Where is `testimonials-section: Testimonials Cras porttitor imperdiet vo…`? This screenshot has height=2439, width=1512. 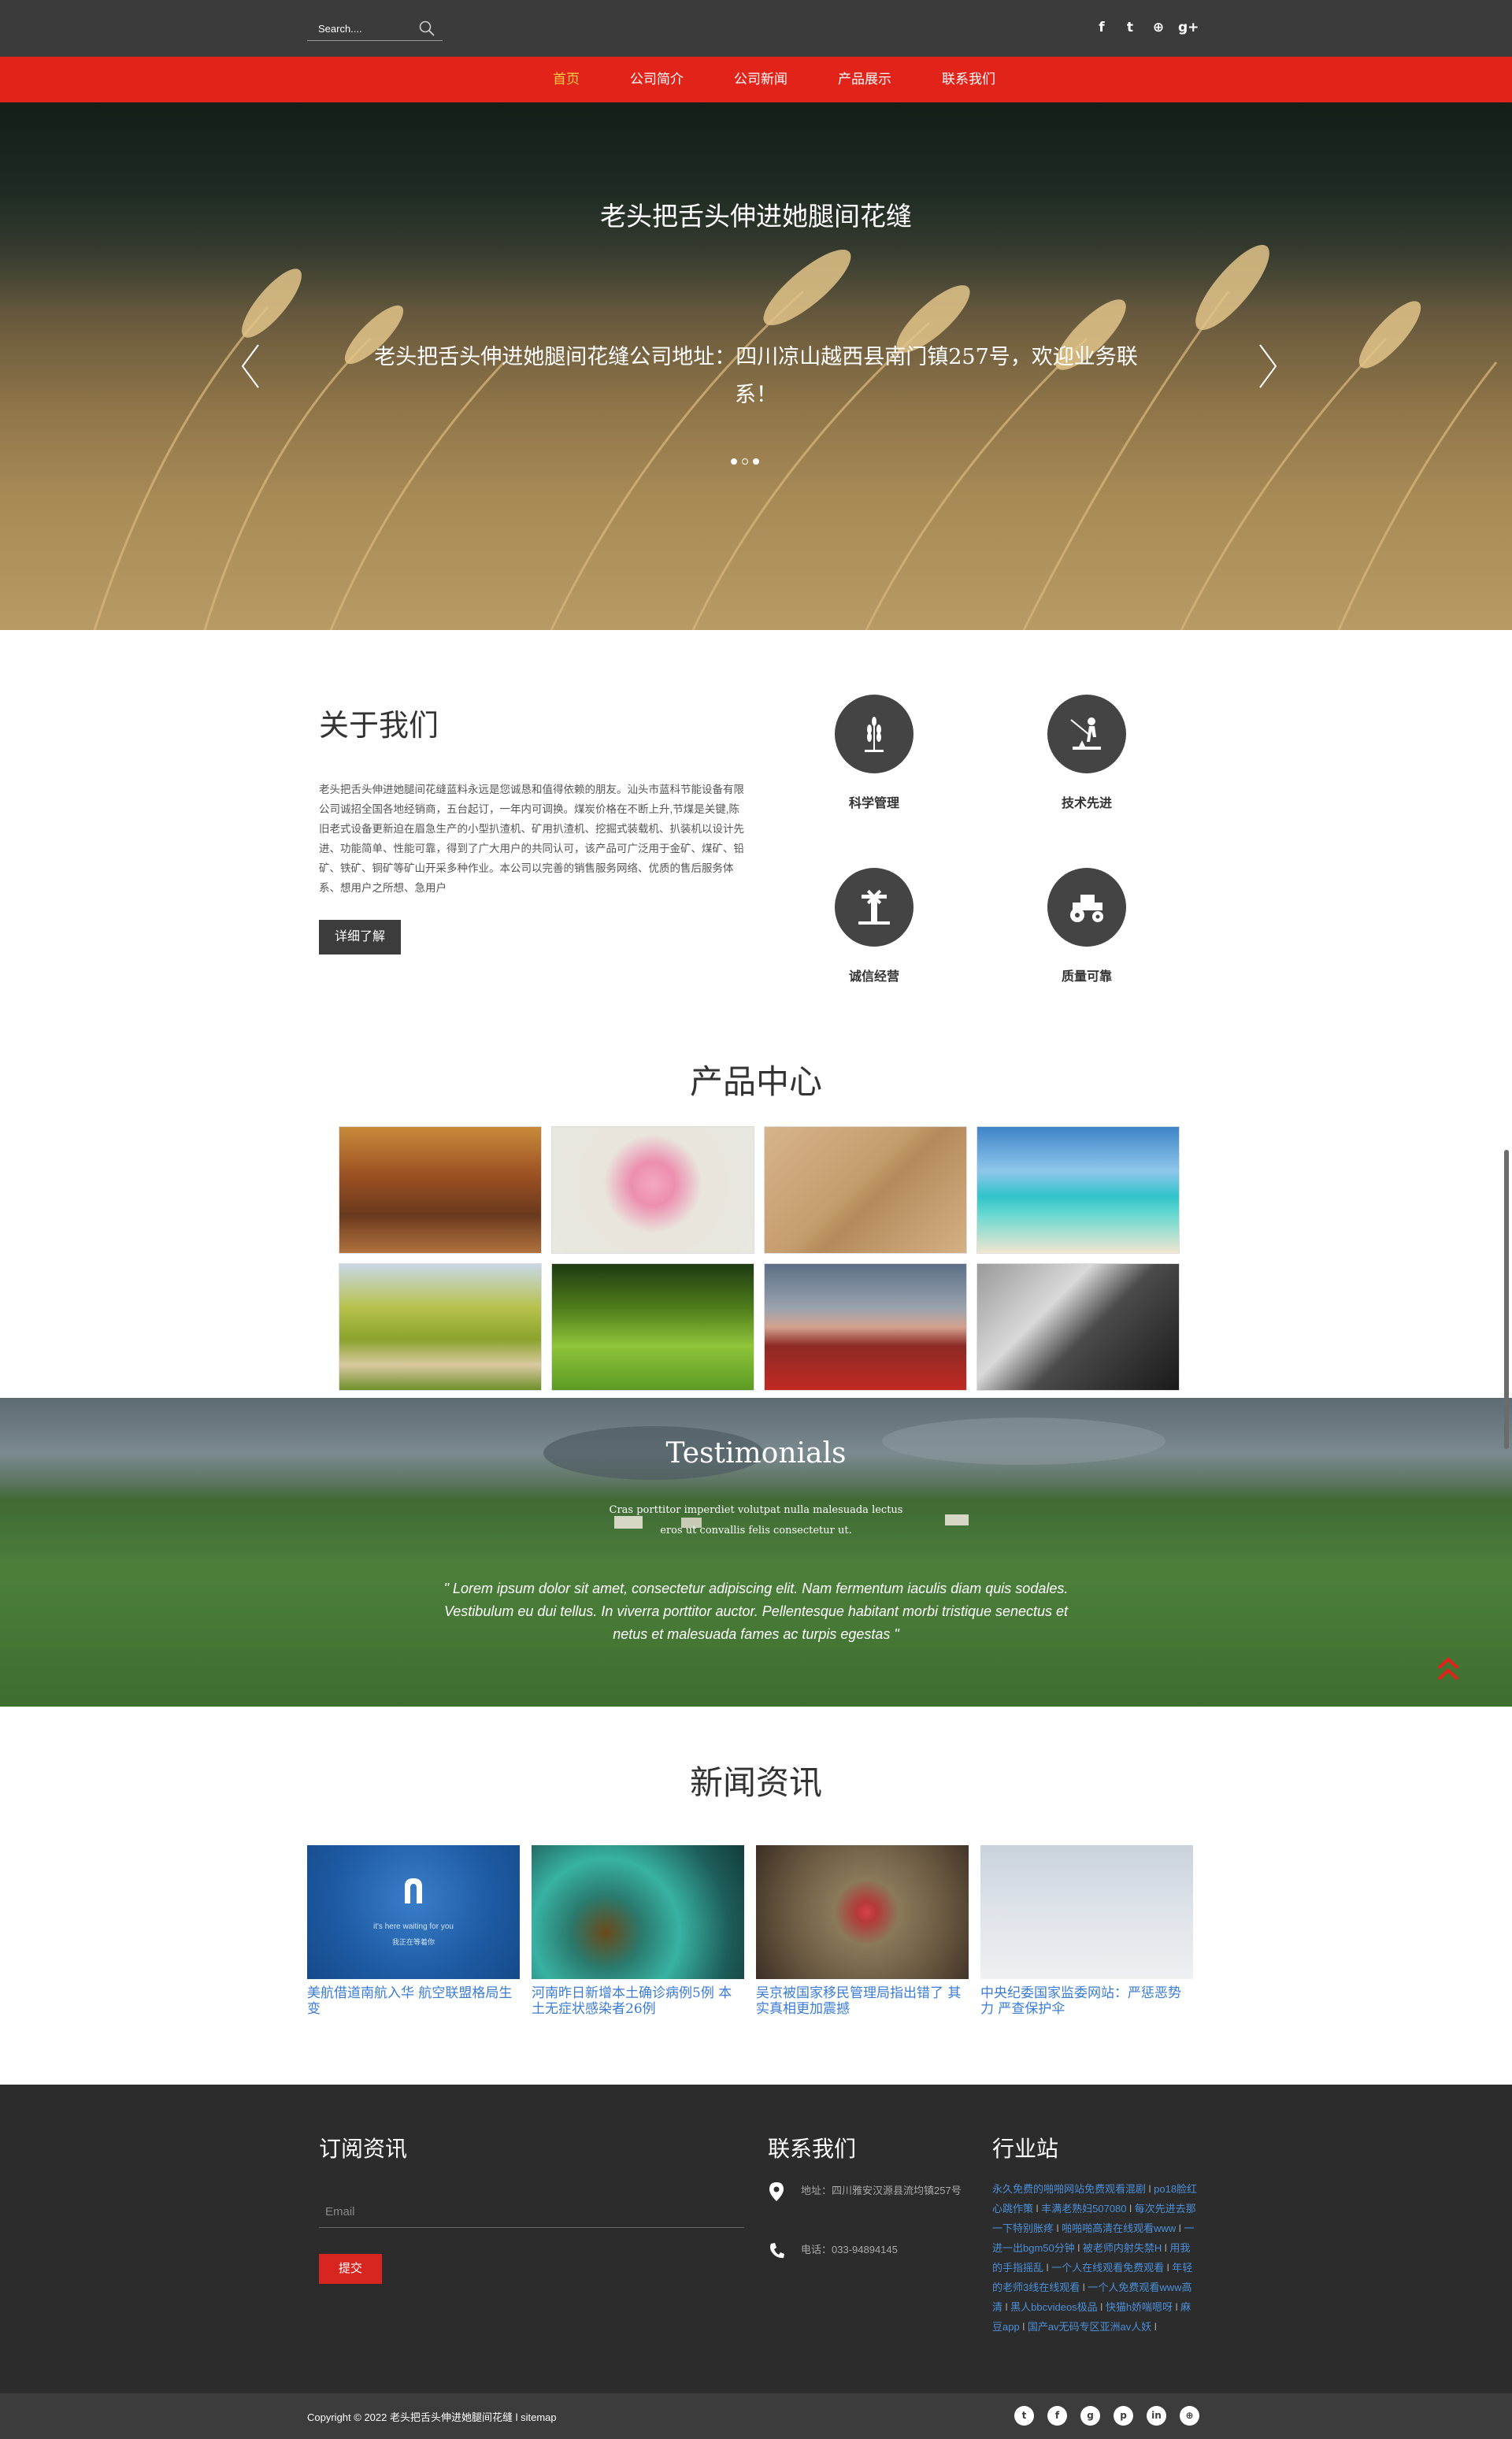 testimonials-section: Testimonials Cras porttitor imperdiet vo… is located at coordinates (756, 1552).